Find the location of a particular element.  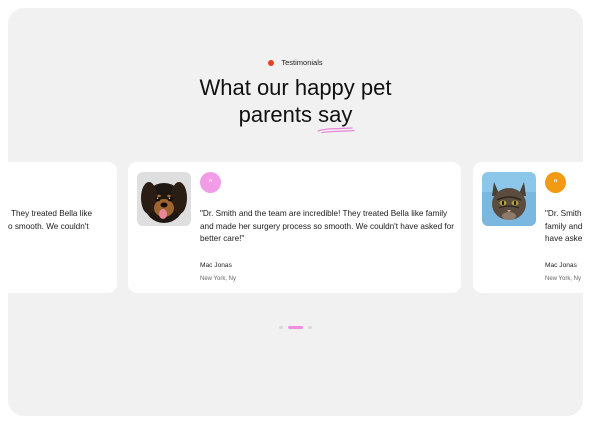

cat-avatar is located at coordinates (509, 199).